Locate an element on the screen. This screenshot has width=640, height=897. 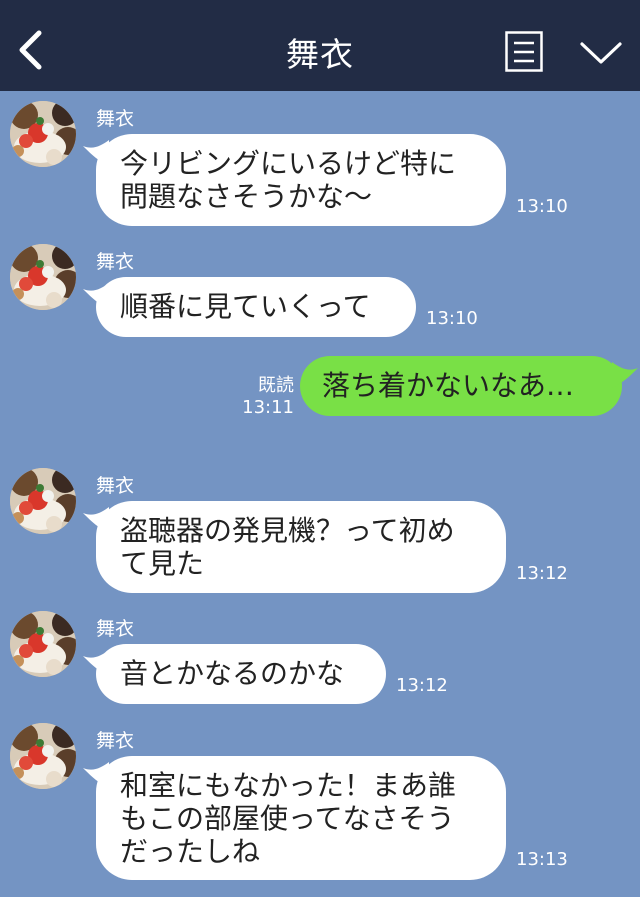
chevron-down-icon is located at coordinates (601, 53).